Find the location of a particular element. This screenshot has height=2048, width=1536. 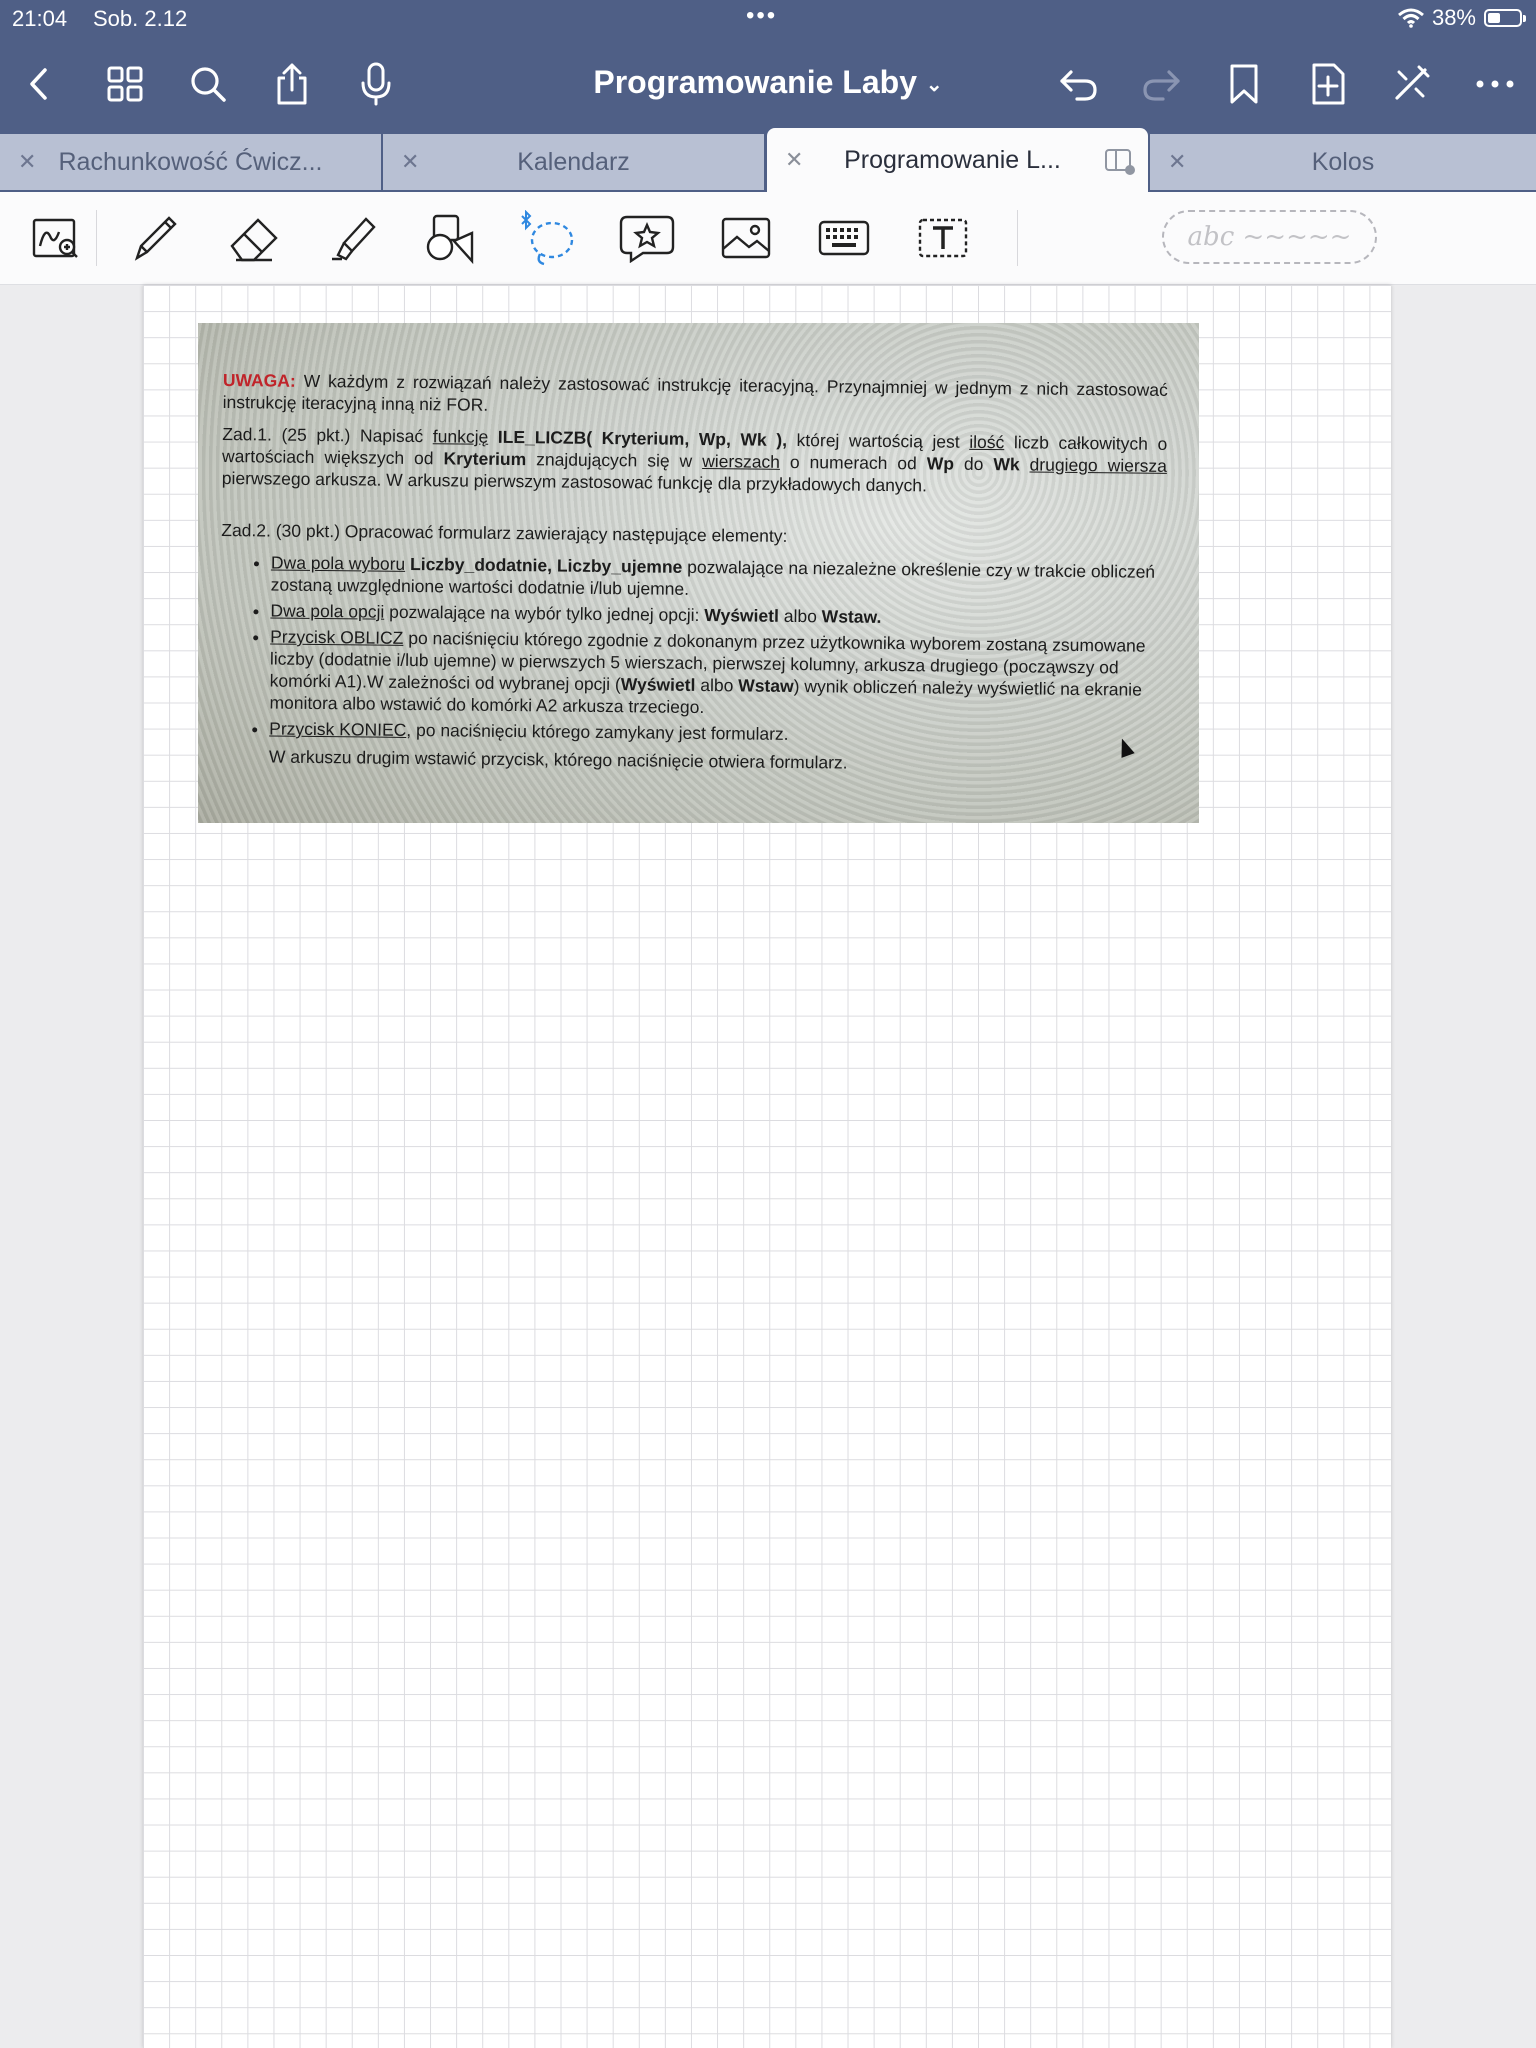

uwaga-label: UWAGA: is located at coordinates (259, 380).